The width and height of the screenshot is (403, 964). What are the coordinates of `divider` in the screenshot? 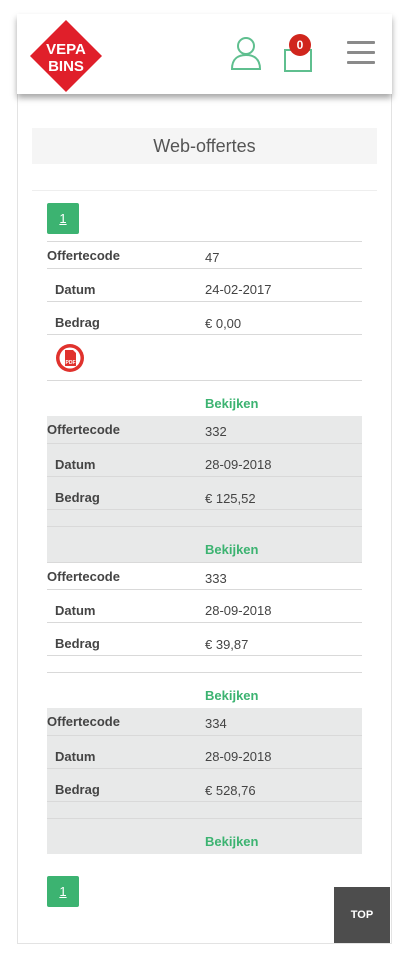 It's located at (204, 190).